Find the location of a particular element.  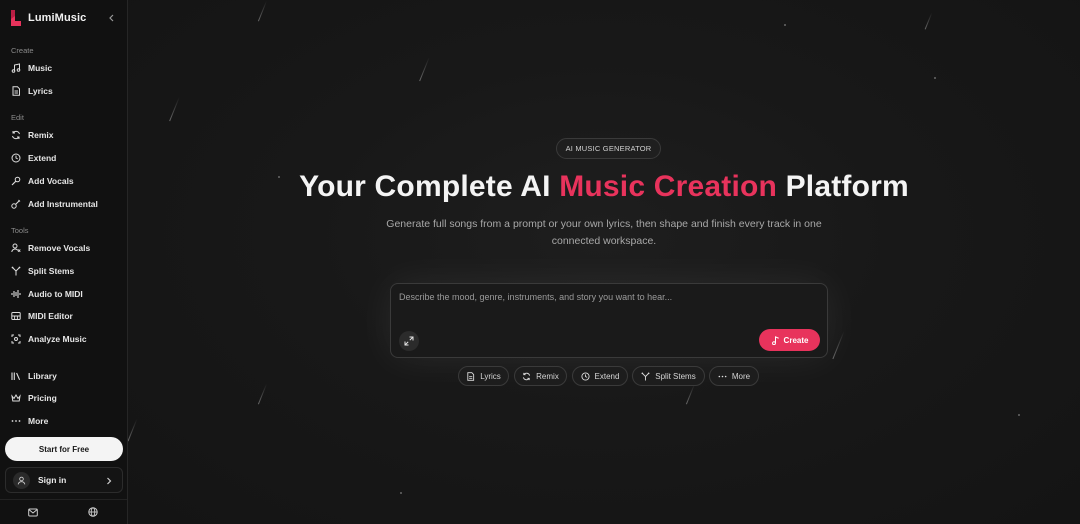

expand-icon is located at coordinates (409, 341).